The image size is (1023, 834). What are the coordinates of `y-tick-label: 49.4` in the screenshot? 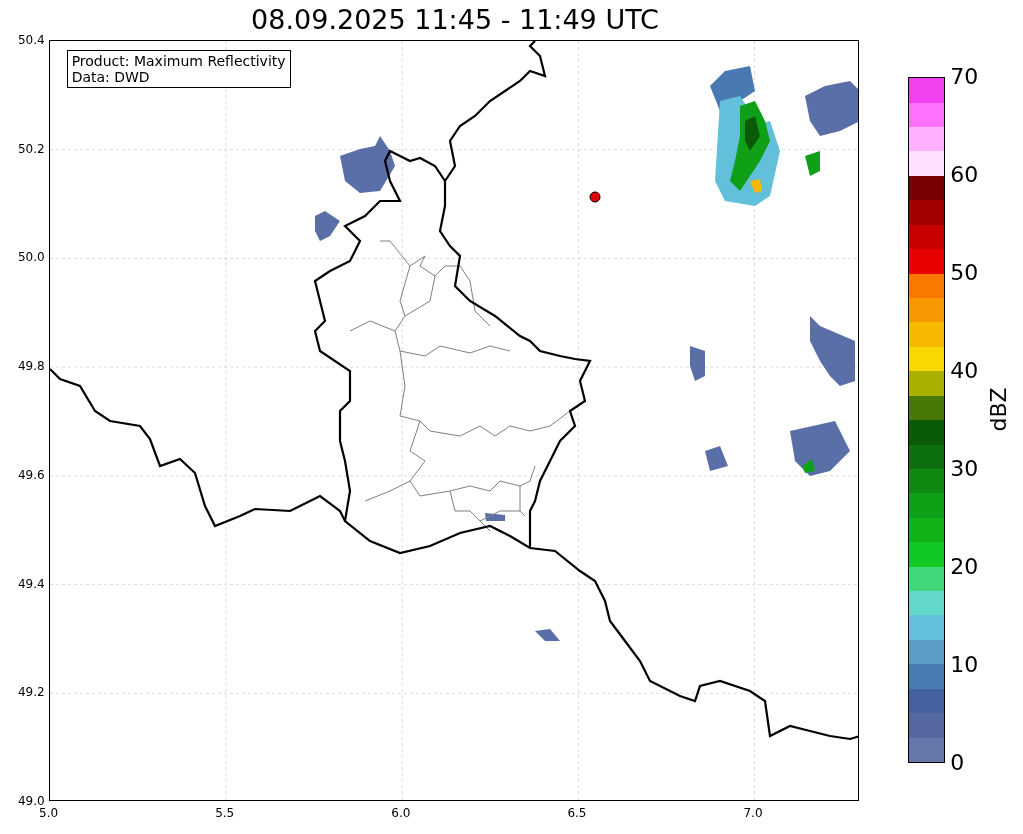 It's located at (31, 583).